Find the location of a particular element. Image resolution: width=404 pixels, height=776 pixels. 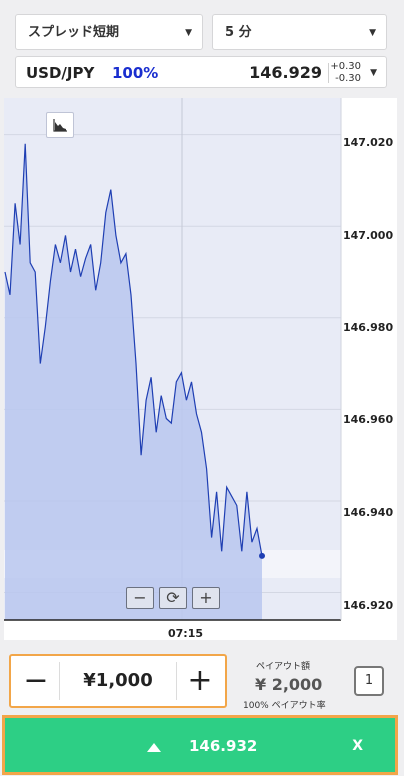

amount-stepper: − ¥1,000 + is located at coordinates (118, 681).